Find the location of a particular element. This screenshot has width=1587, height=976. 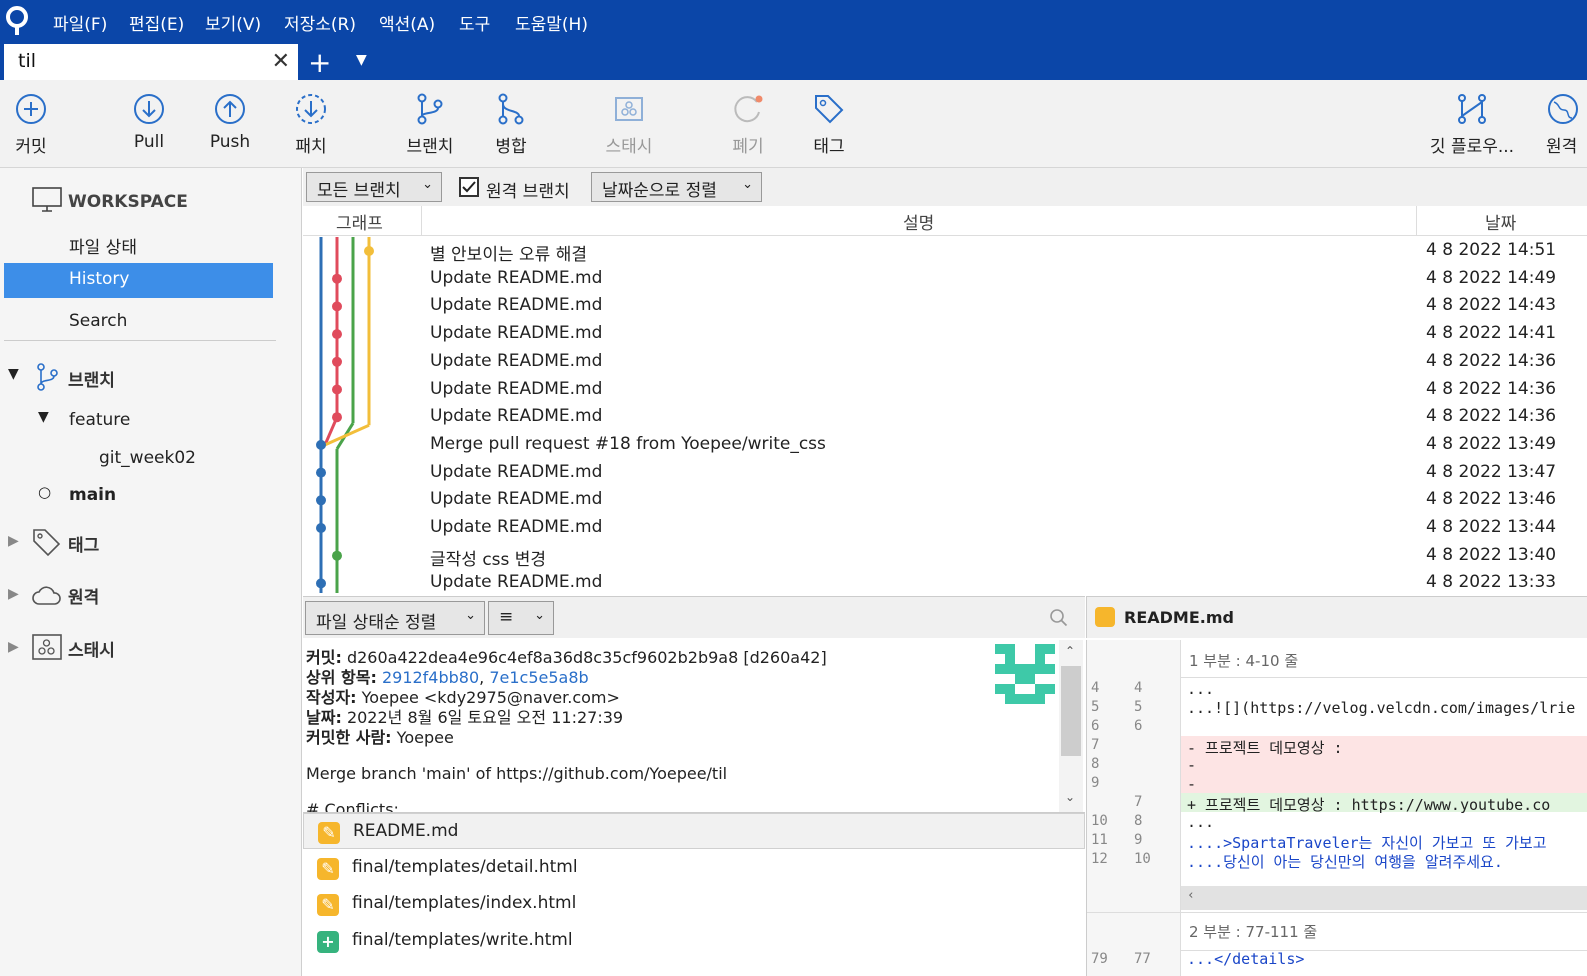

remote-button: 원격 is located at coordinates (1556, 124).